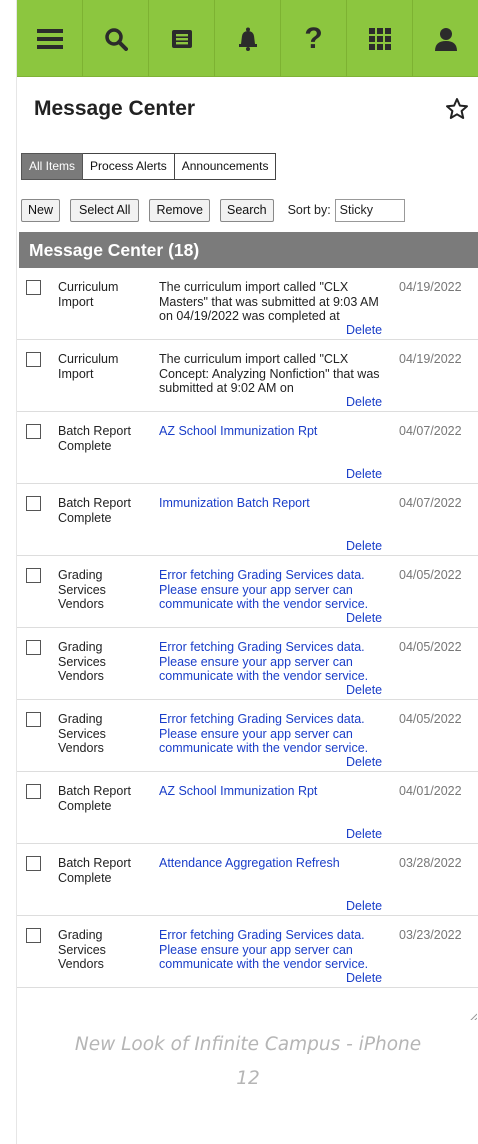 Image resolution: width=478 pixels, height=1144 pixels. I want to click on message-tabs: All Items Process Alerts Announcements, so click(149, 166).